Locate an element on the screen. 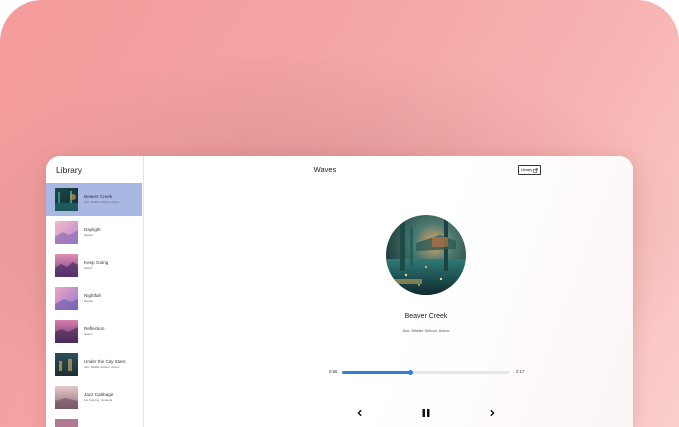 The image size is (679, 427). track-item-beaver-creek: Beaver Creek Aso, Middle School, Aviino is located at coordinates (94, 199).